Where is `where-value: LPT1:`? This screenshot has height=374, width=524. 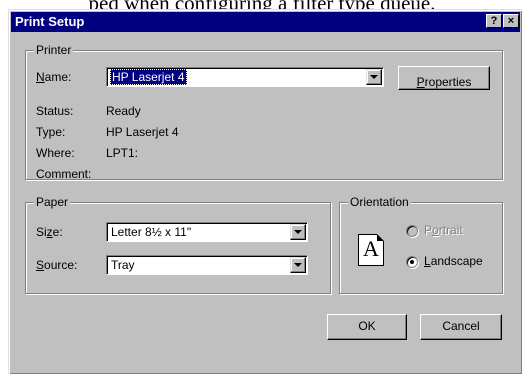
where-value: LPT1: is located at coordinates (122, 153).